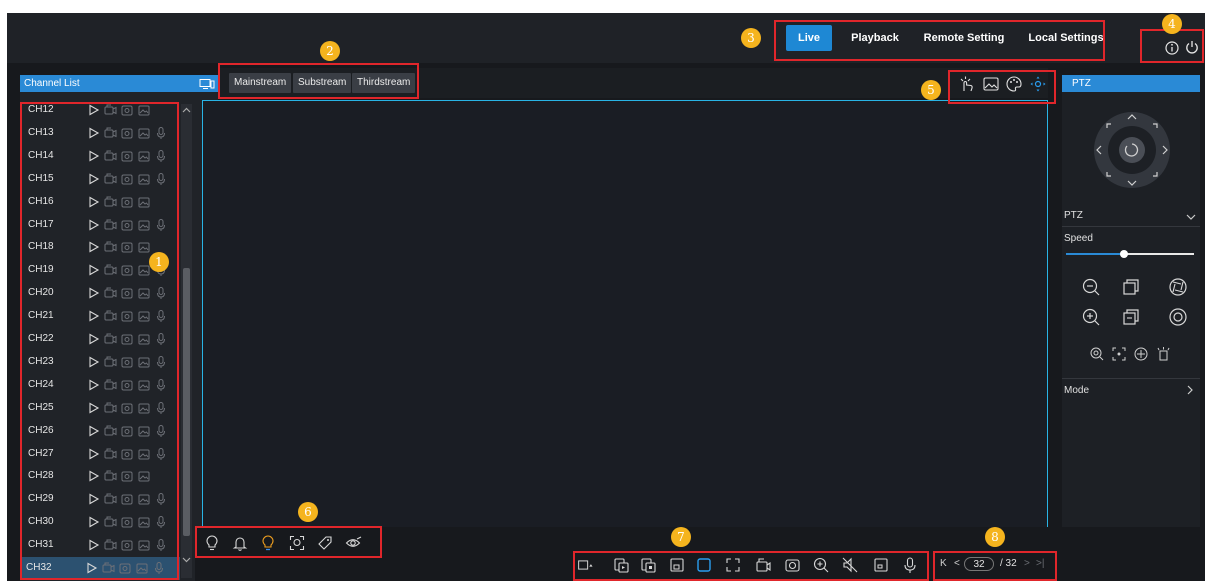 The width and height of the screenshot is (1211, 581). I want to click on focus-near-icon, so click(1131, 287).